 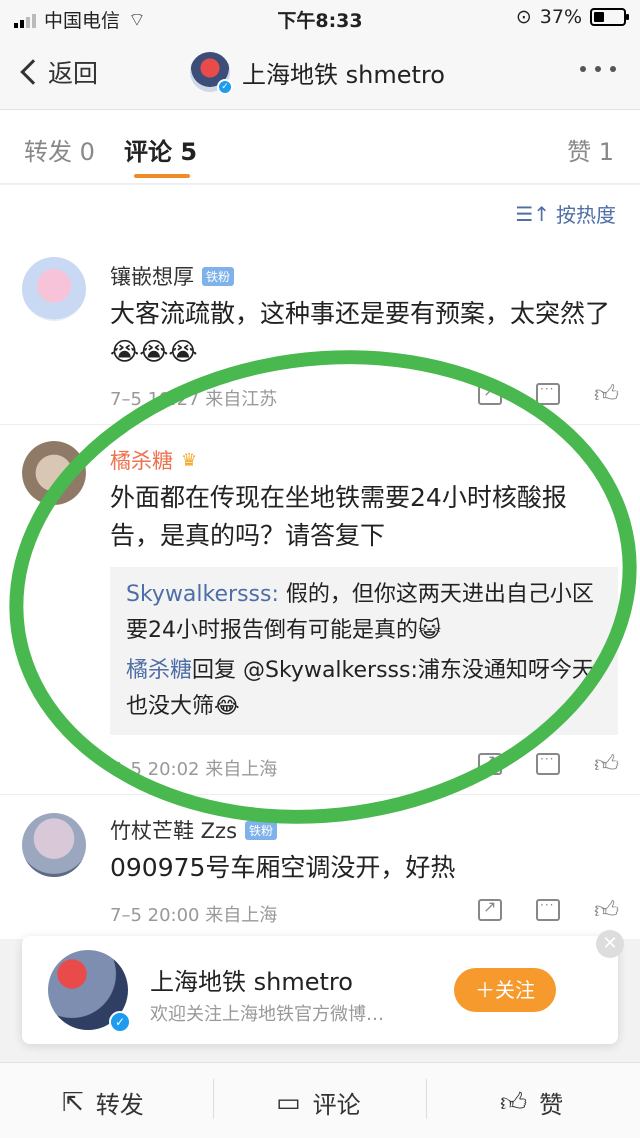 I want to click on close-icon: ✕, so click(x=610, y=944).